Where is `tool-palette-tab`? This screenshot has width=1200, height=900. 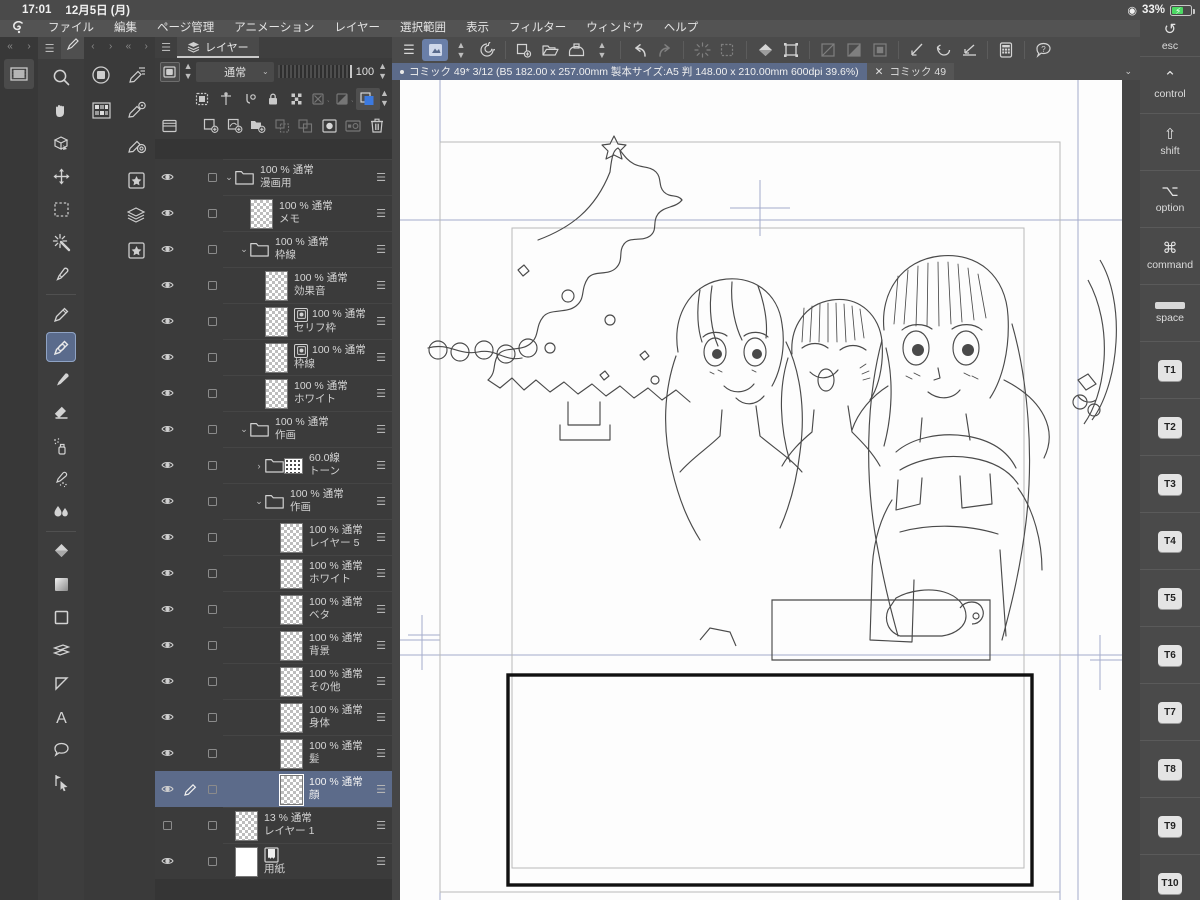
tool-palette-tab is located at coordinates (72, 48).